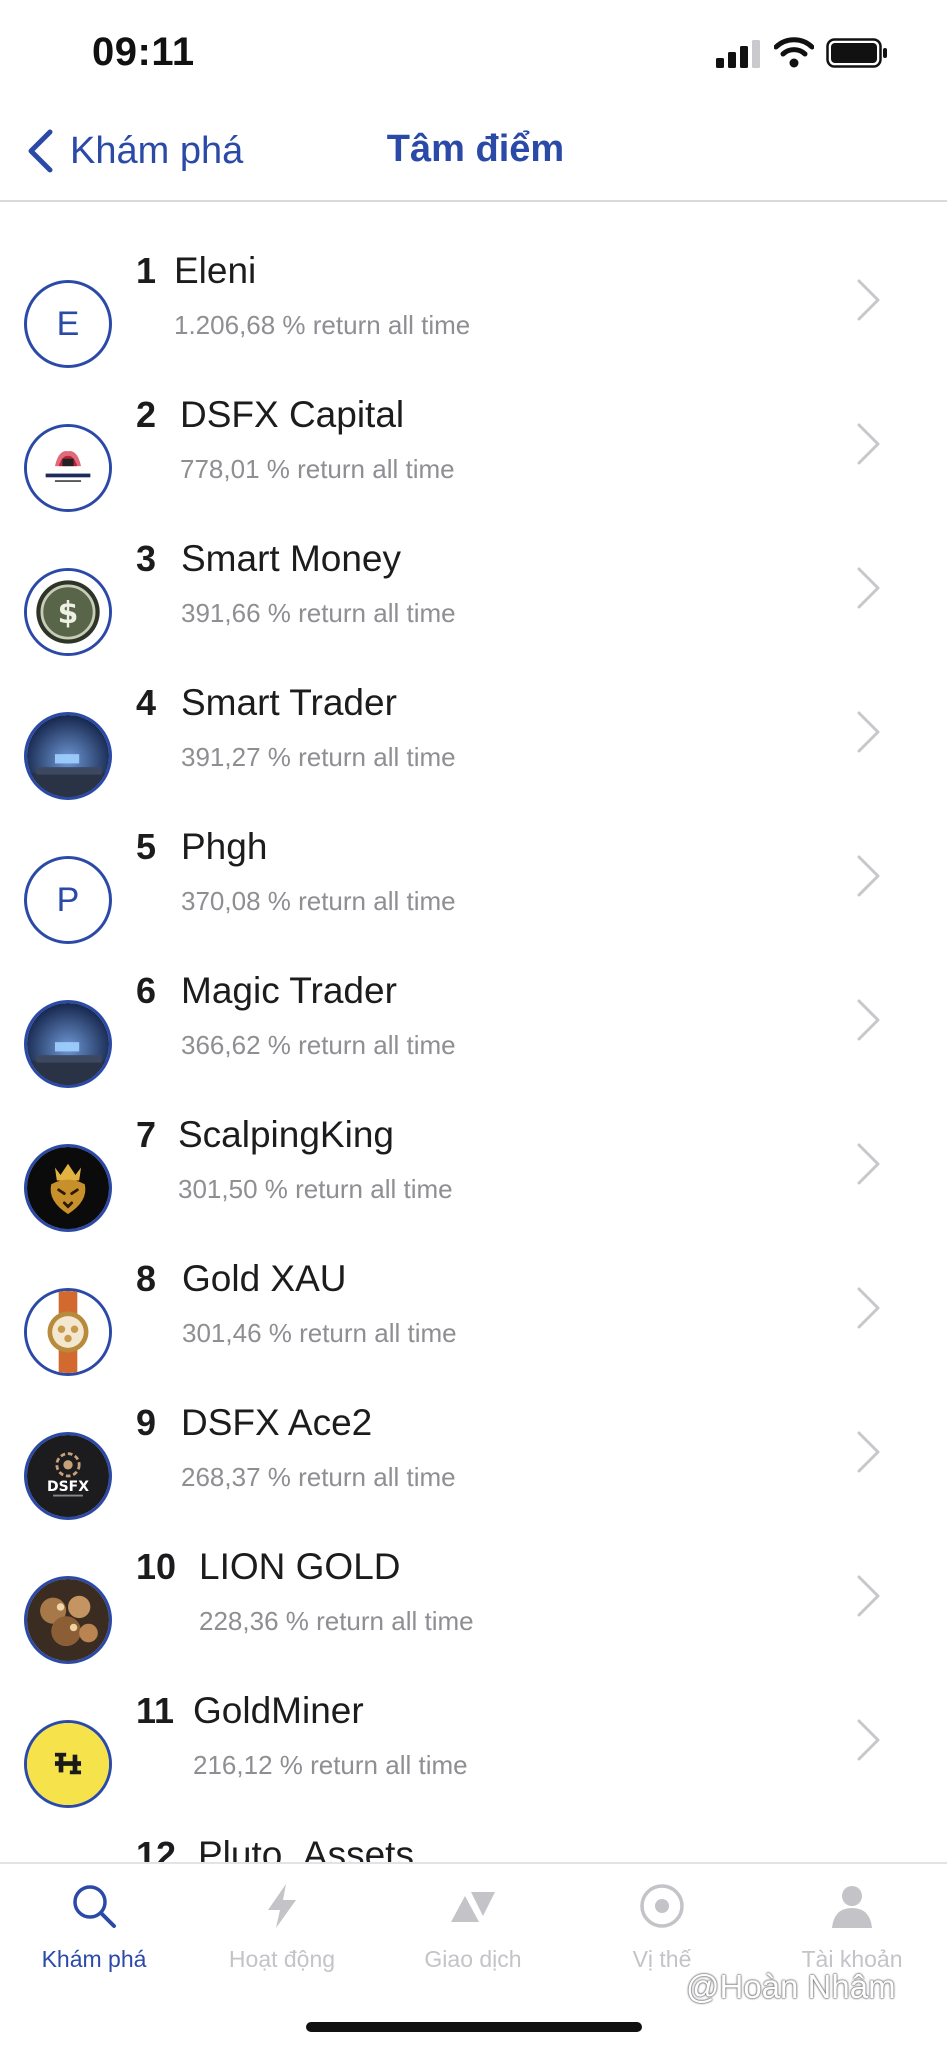 The image size is (947, 2048). Describe the element at coordinates (146, 414) in the screenshot. I see `trader-rank: 2` at that location.